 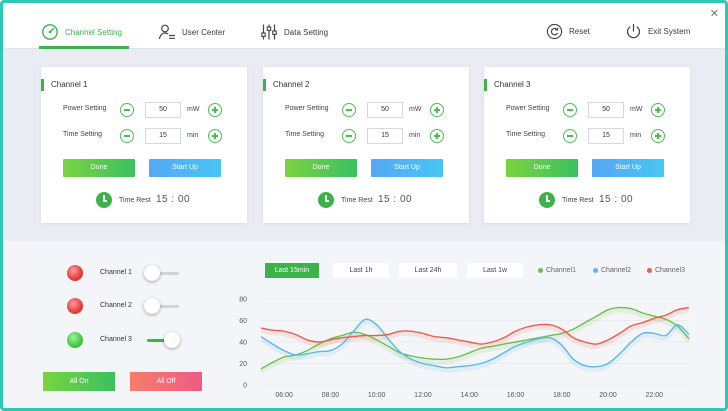 What do you see at coordinates (243, 343) in the screenshot?
I see `y-tick-label: 40` at bounding box center [243, 343].